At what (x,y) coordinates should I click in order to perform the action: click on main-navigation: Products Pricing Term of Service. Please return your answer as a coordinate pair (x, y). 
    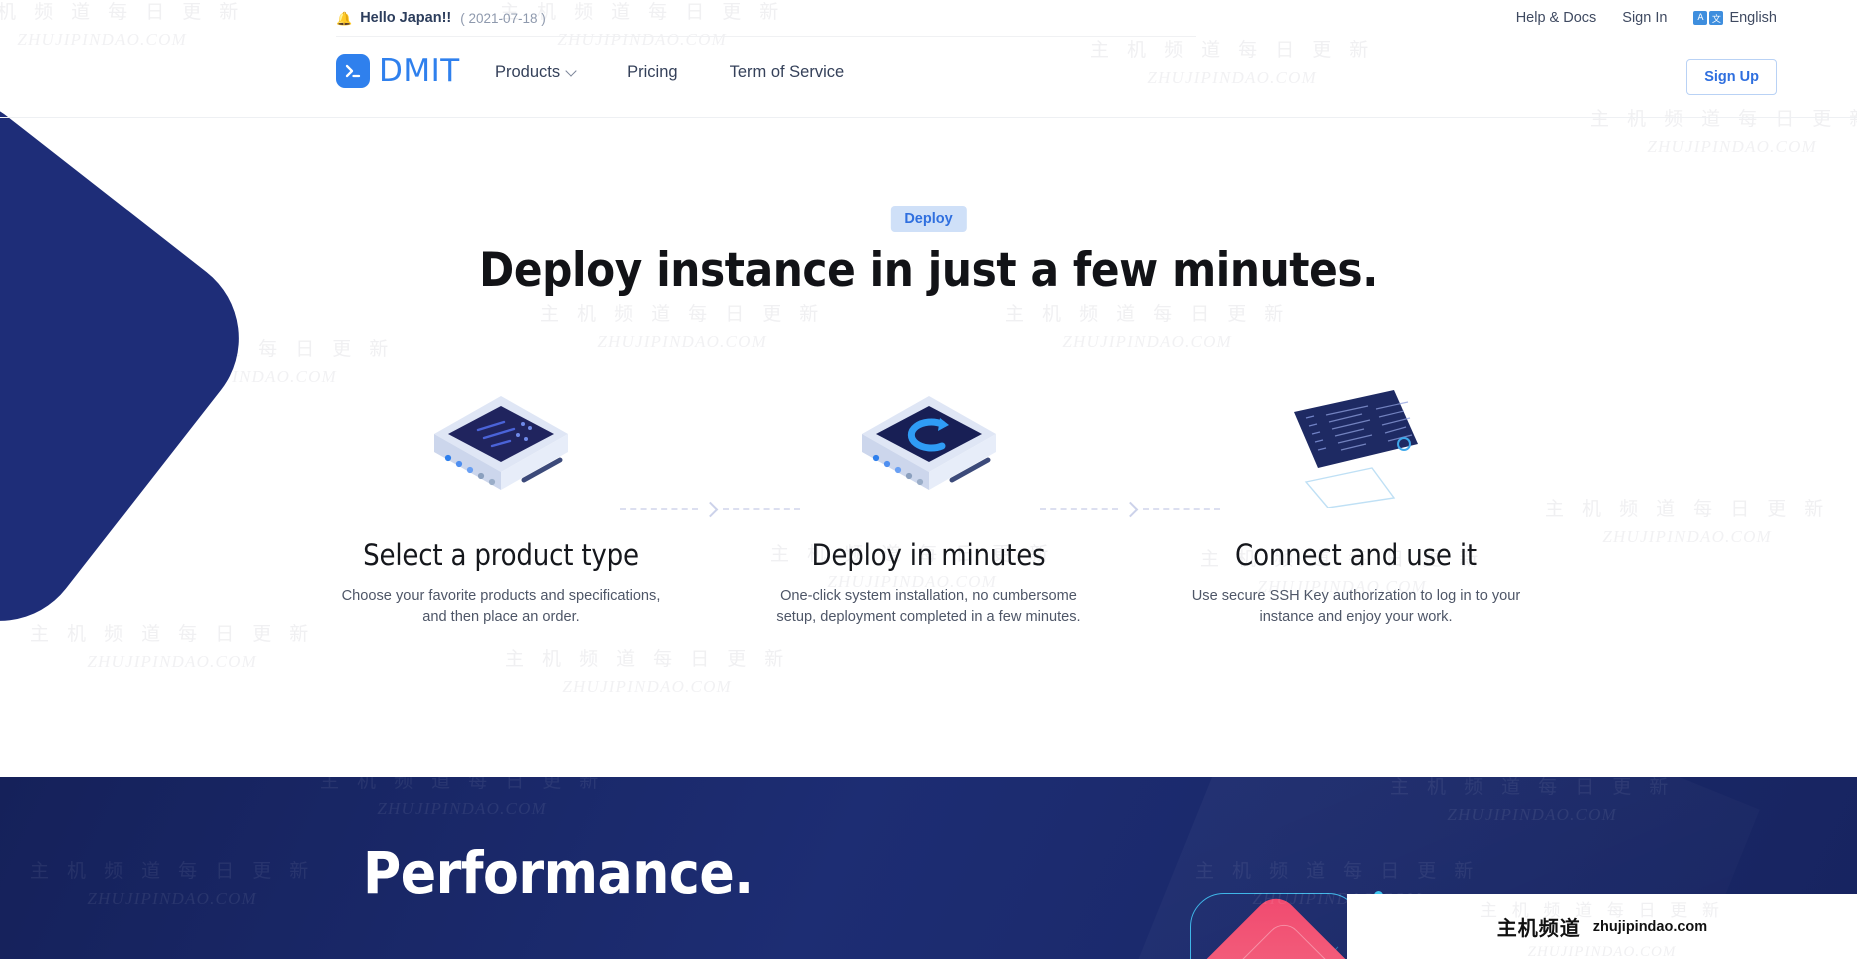
    Looking at the image, I should click on (669, 72).